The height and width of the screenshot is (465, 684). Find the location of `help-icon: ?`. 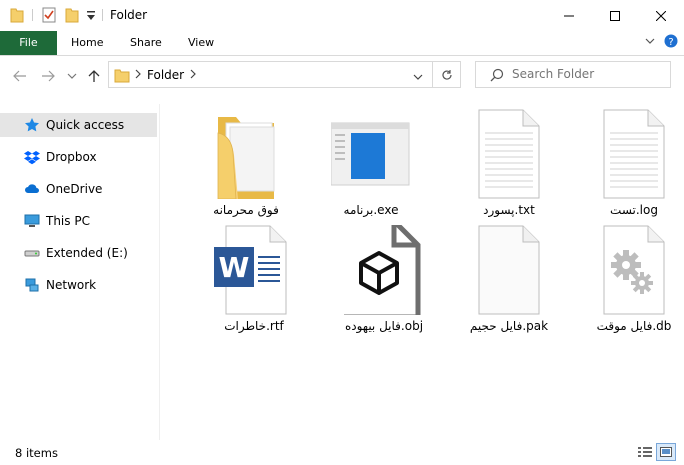

help-icon: ? is located at coordinates (671, 42).